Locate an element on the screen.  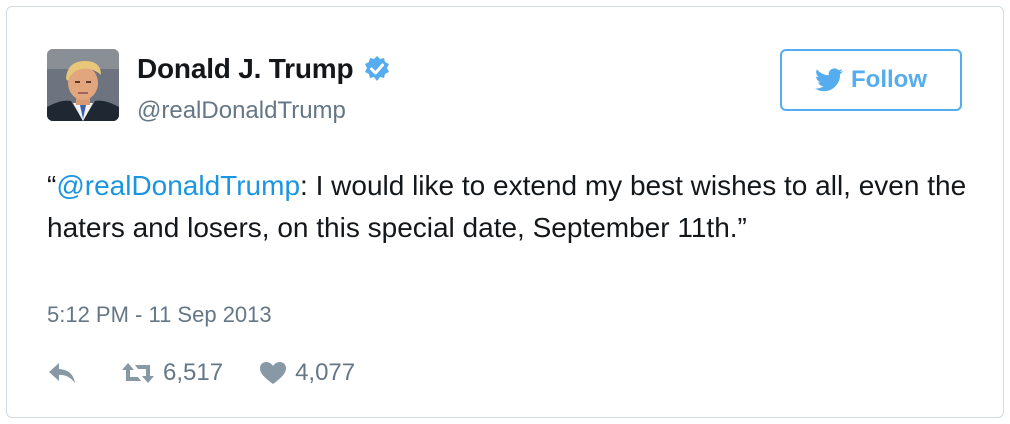
like-button: 4,077 is located at coordinates (307, 373).